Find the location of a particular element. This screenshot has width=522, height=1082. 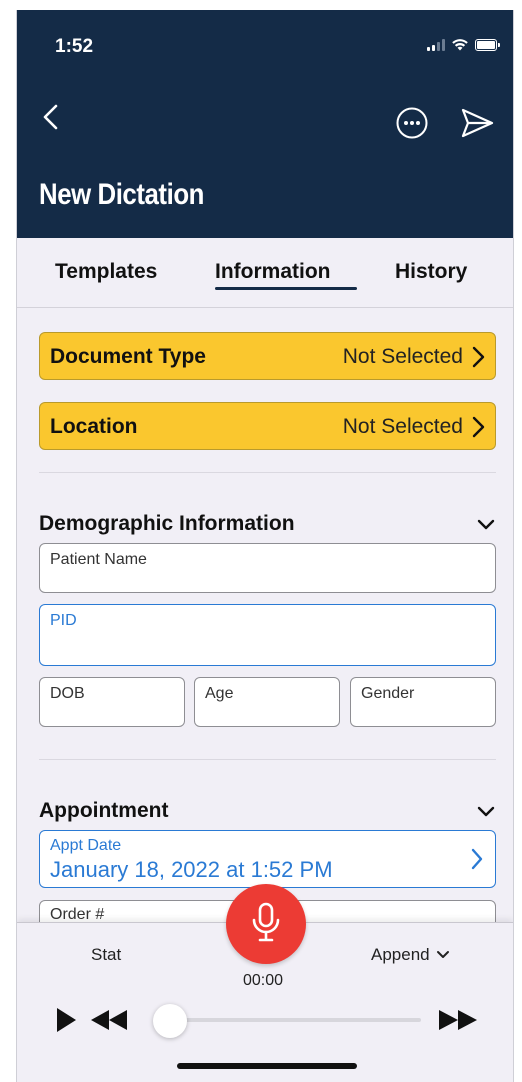

dob-field: DOB is located at coordinates (112, 702).